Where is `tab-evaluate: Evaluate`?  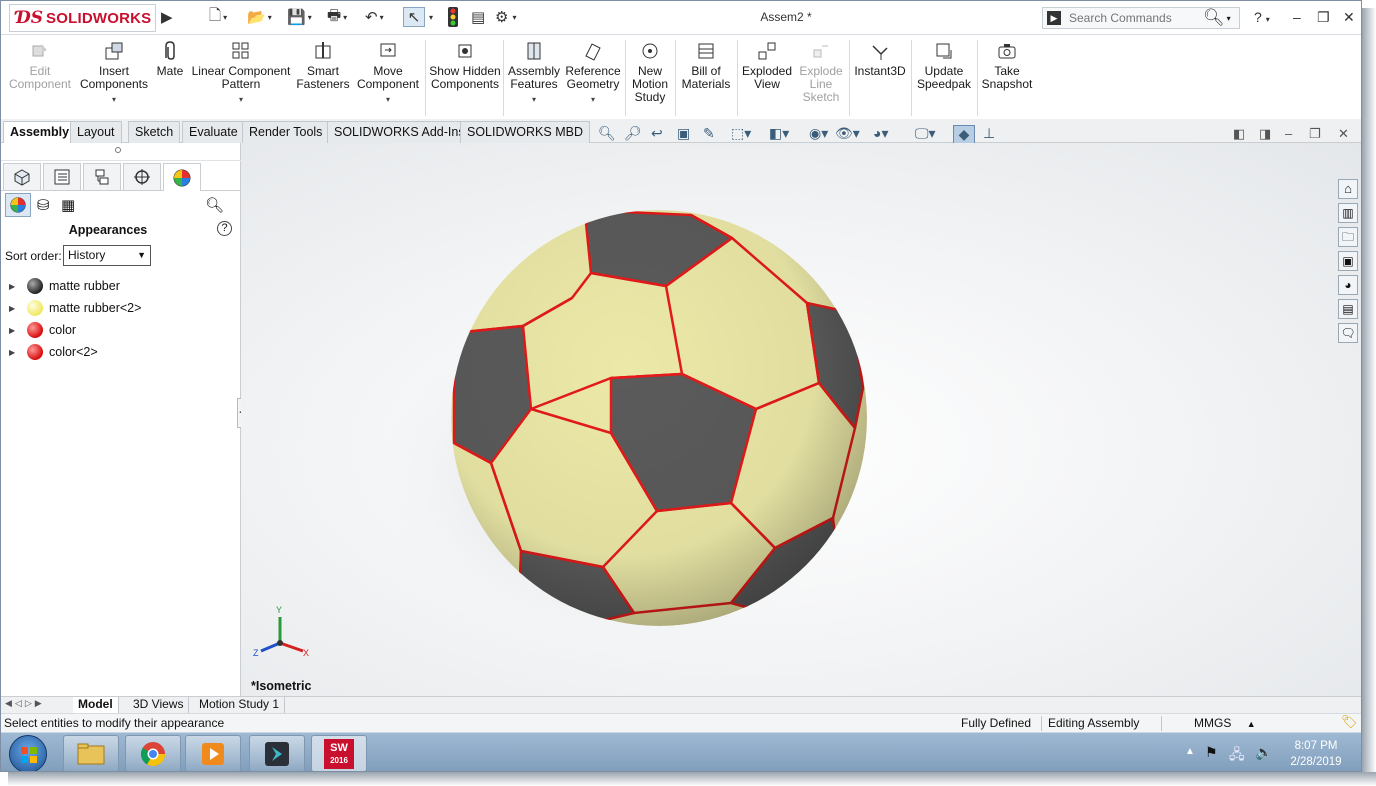 tab-evaluate: Evaluate is located at coordinates (213, 132).